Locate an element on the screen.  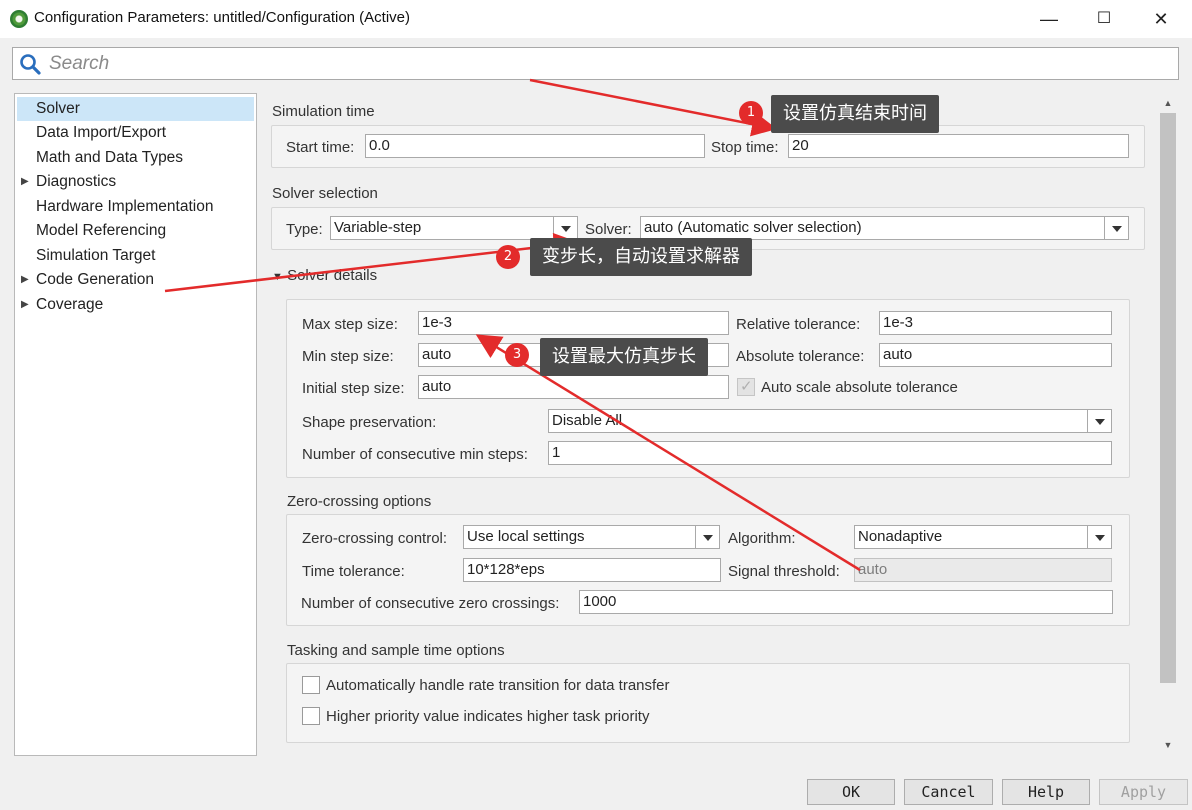
rate-transition-checkbox is located at coordinates (311, 685).